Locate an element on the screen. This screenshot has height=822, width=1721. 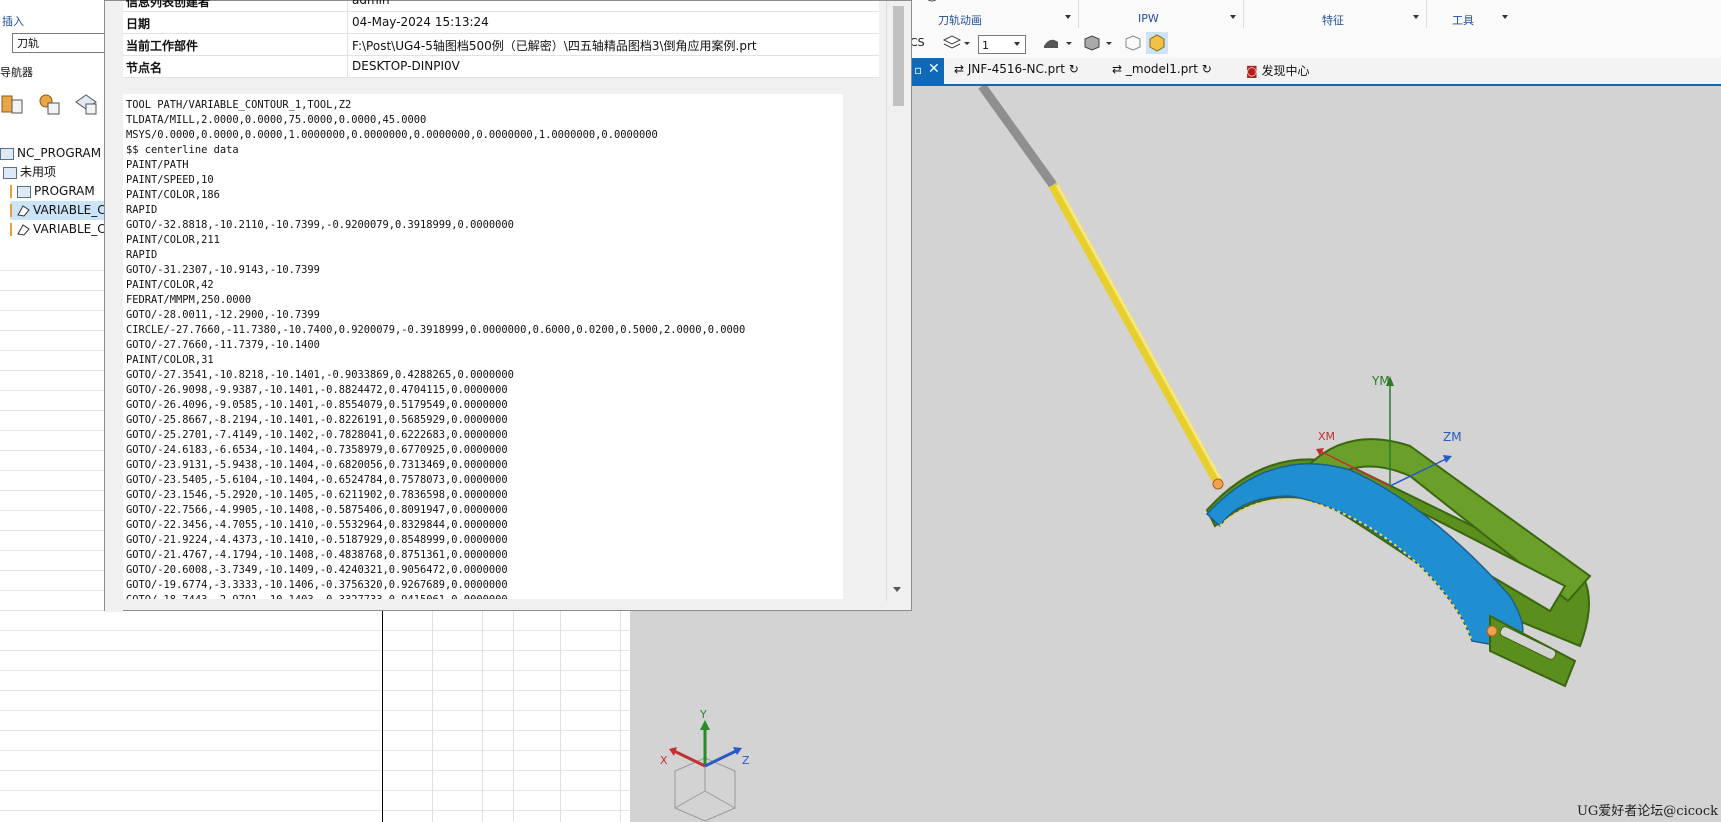
navigator-toolbar is located at coordinates (53, 107).